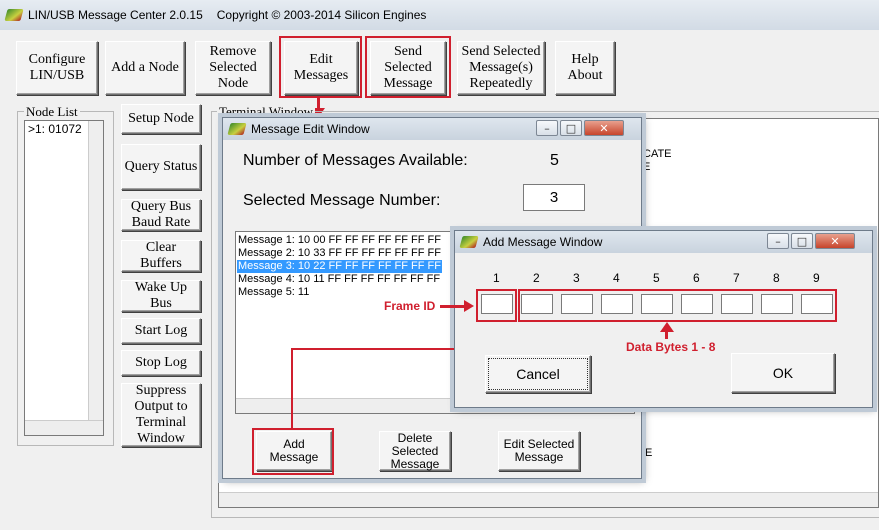 The height and width of the screenshot is (530, 879). I want to click on remove-node-button: Remove Selected Node, so click(233, 68).